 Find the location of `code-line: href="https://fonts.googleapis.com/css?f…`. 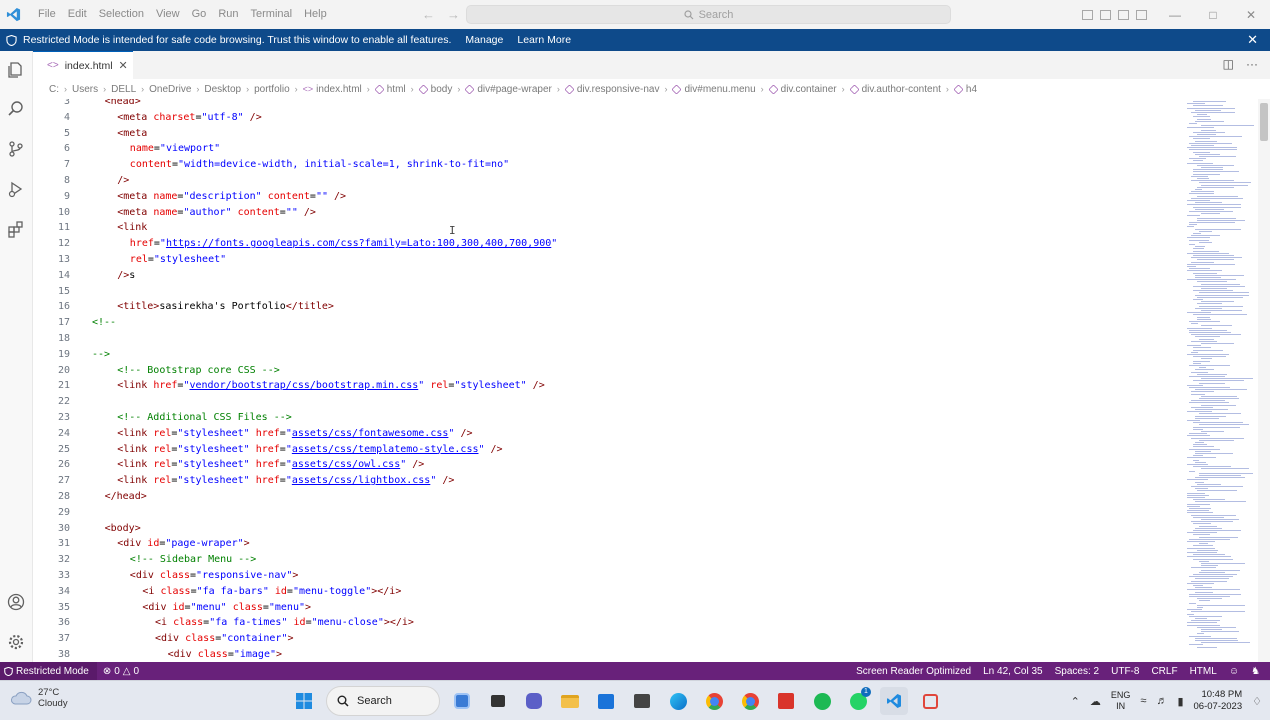

code-line: href="https://fonts.googleapis.com/css?f… is located at coordinates (344, 244).